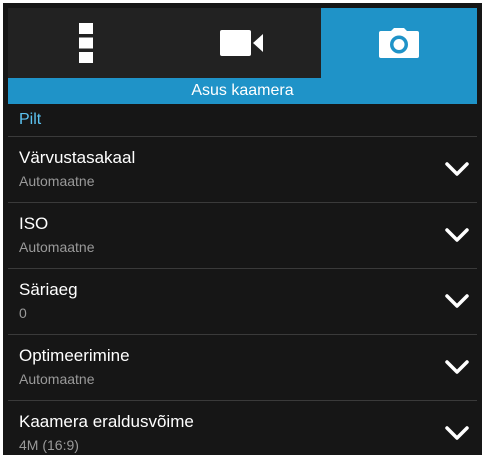  What do you see at coordinates (242, 170) in the screenshot?
I see `setting-row-white-balance: Värvustasakaal Automaatne` at bounding box center [242, 170].